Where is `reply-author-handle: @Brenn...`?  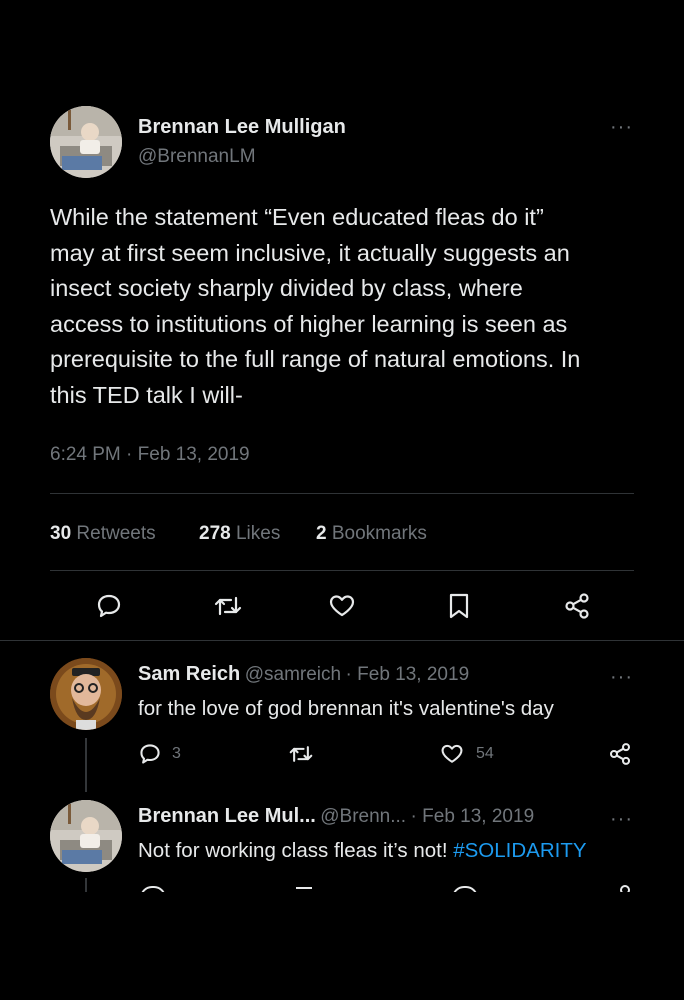 reply-author-handle: @Brenn... is located at coordinates (363, 816).